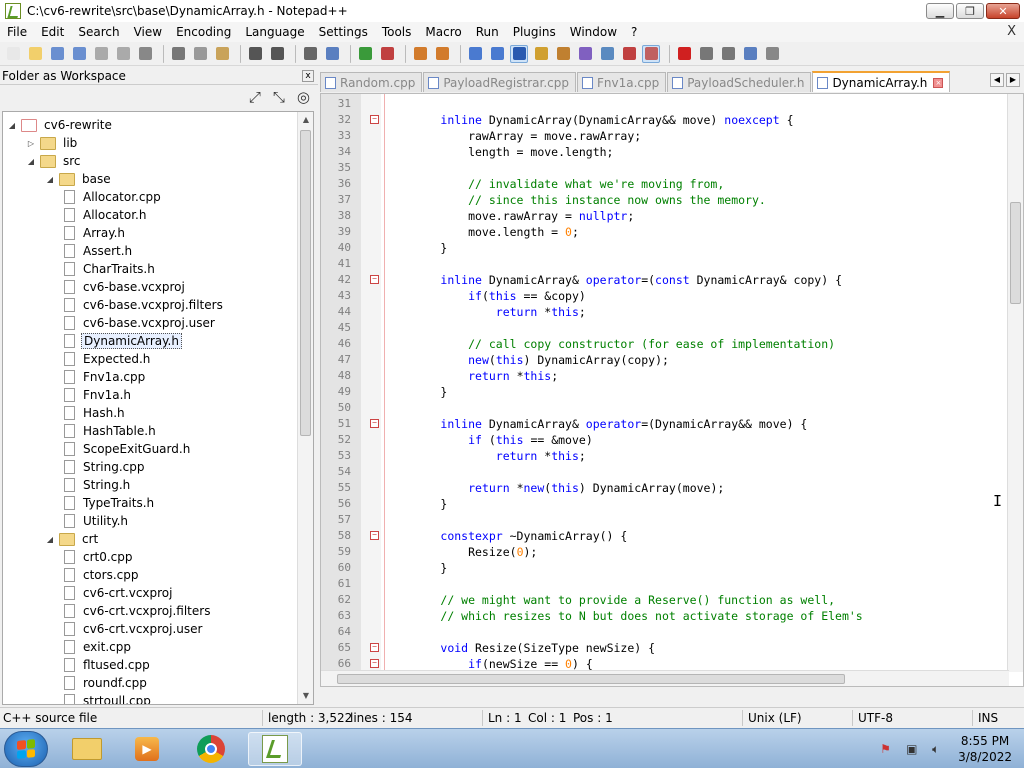 This screenshot has width=1024, height=768. I want to click on panel-close-icon: x, so click(308, 75).